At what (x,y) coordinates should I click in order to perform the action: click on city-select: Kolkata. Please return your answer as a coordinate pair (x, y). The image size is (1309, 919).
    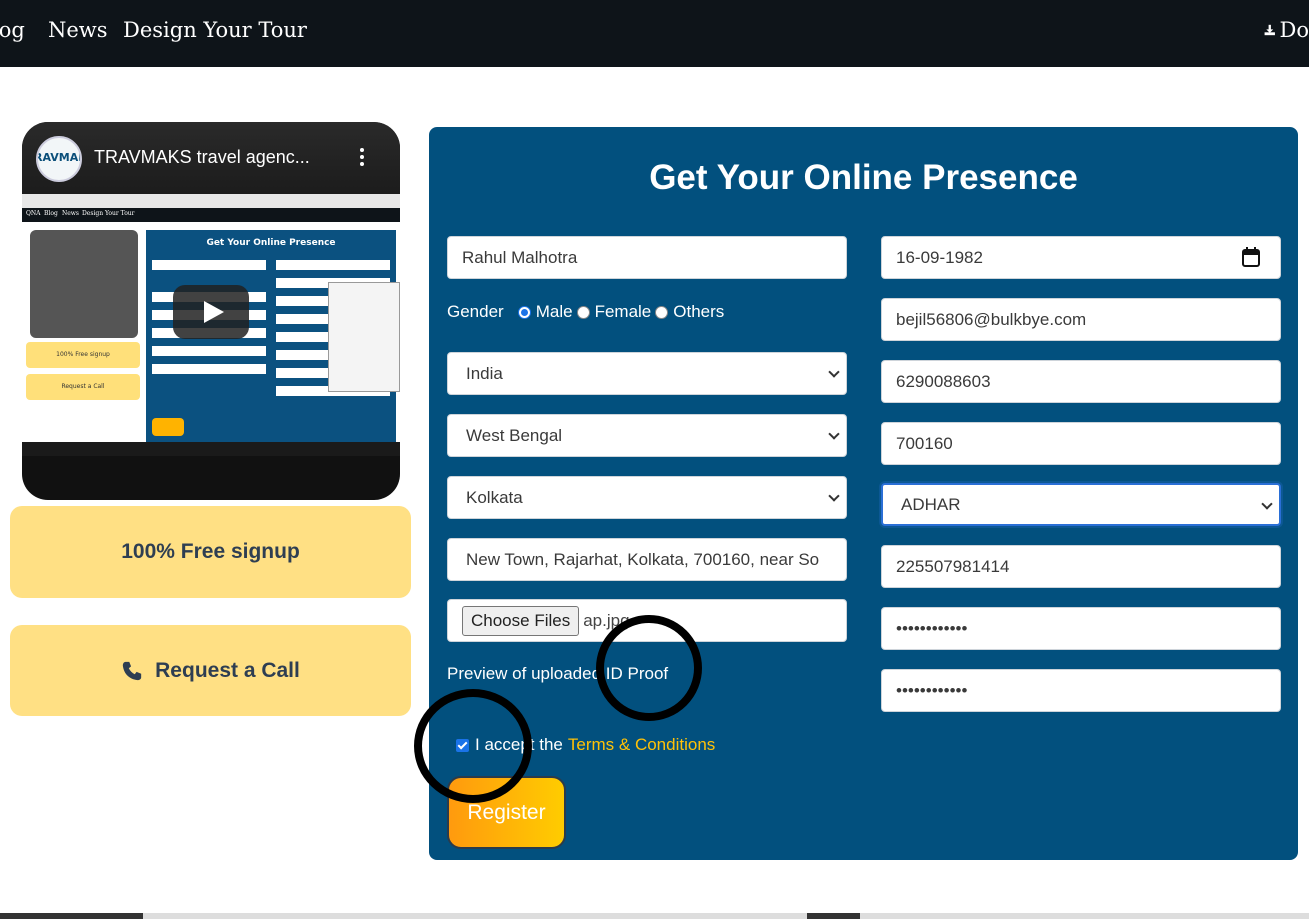
    Looking at the image, I should click on (647, 497).